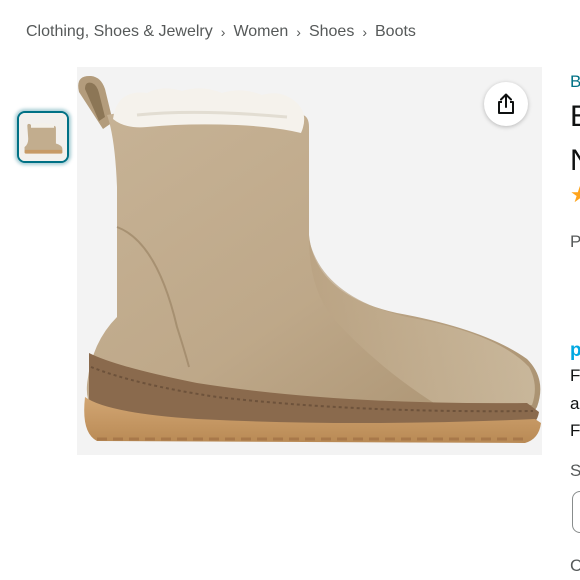  What do you see at coordinates (331, 32) in the screenshot?
I see `breadcrumb-shoes: Shoes` at bounding box center [331, 32].